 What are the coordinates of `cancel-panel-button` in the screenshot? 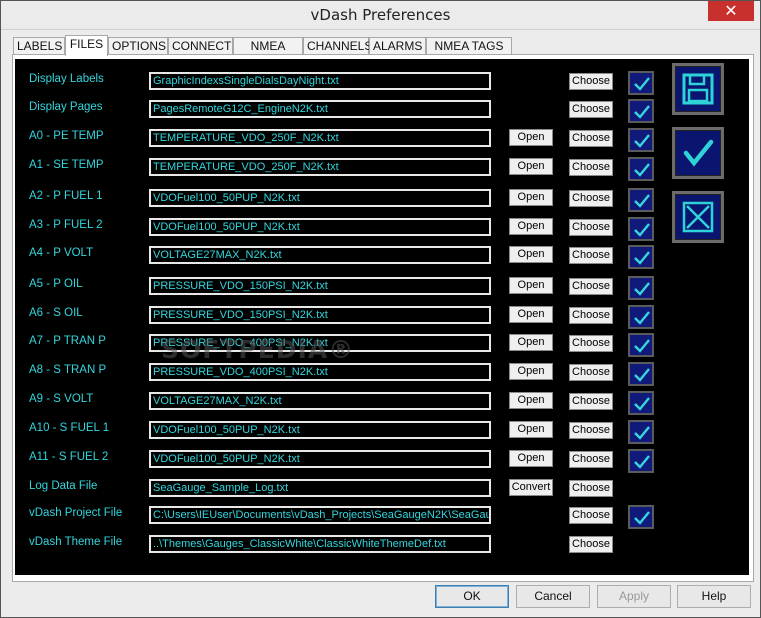 It's located at (698, 217).